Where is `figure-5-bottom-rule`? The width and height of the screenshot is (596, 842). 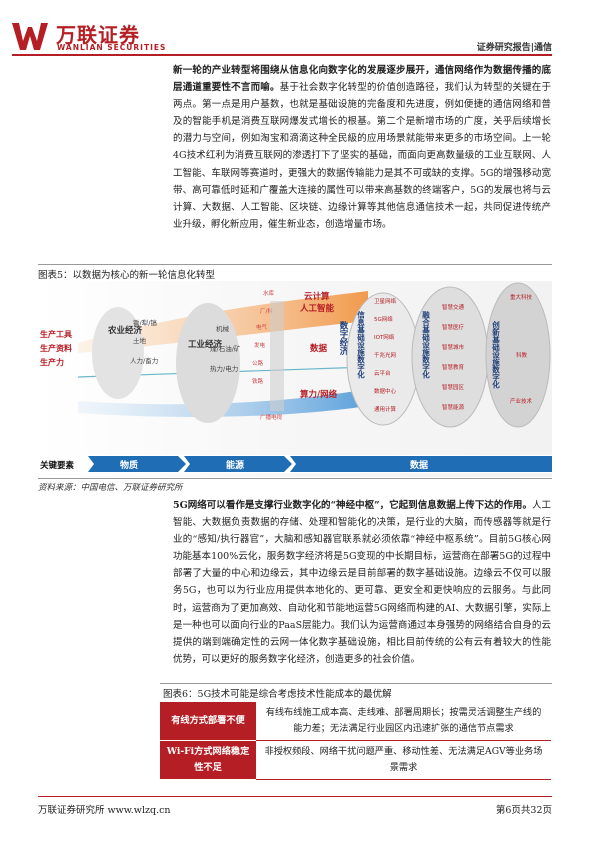
figure-5-bottom-rule is located at coordinates (295, 478).